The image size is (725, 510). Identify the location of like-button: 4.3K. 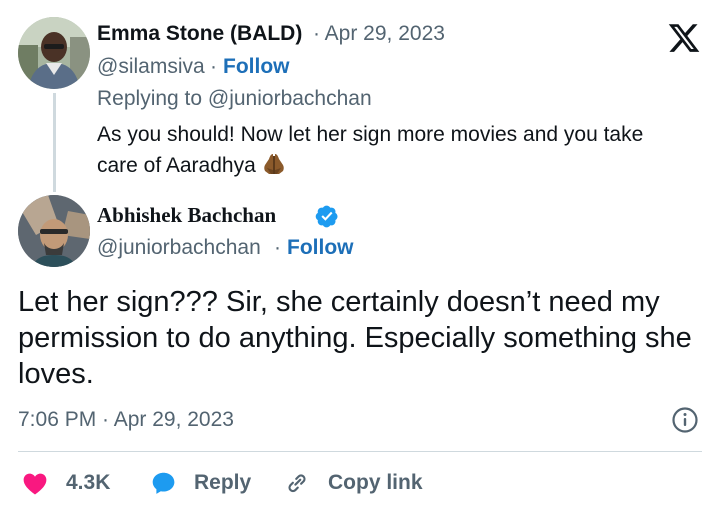
(66, 483).